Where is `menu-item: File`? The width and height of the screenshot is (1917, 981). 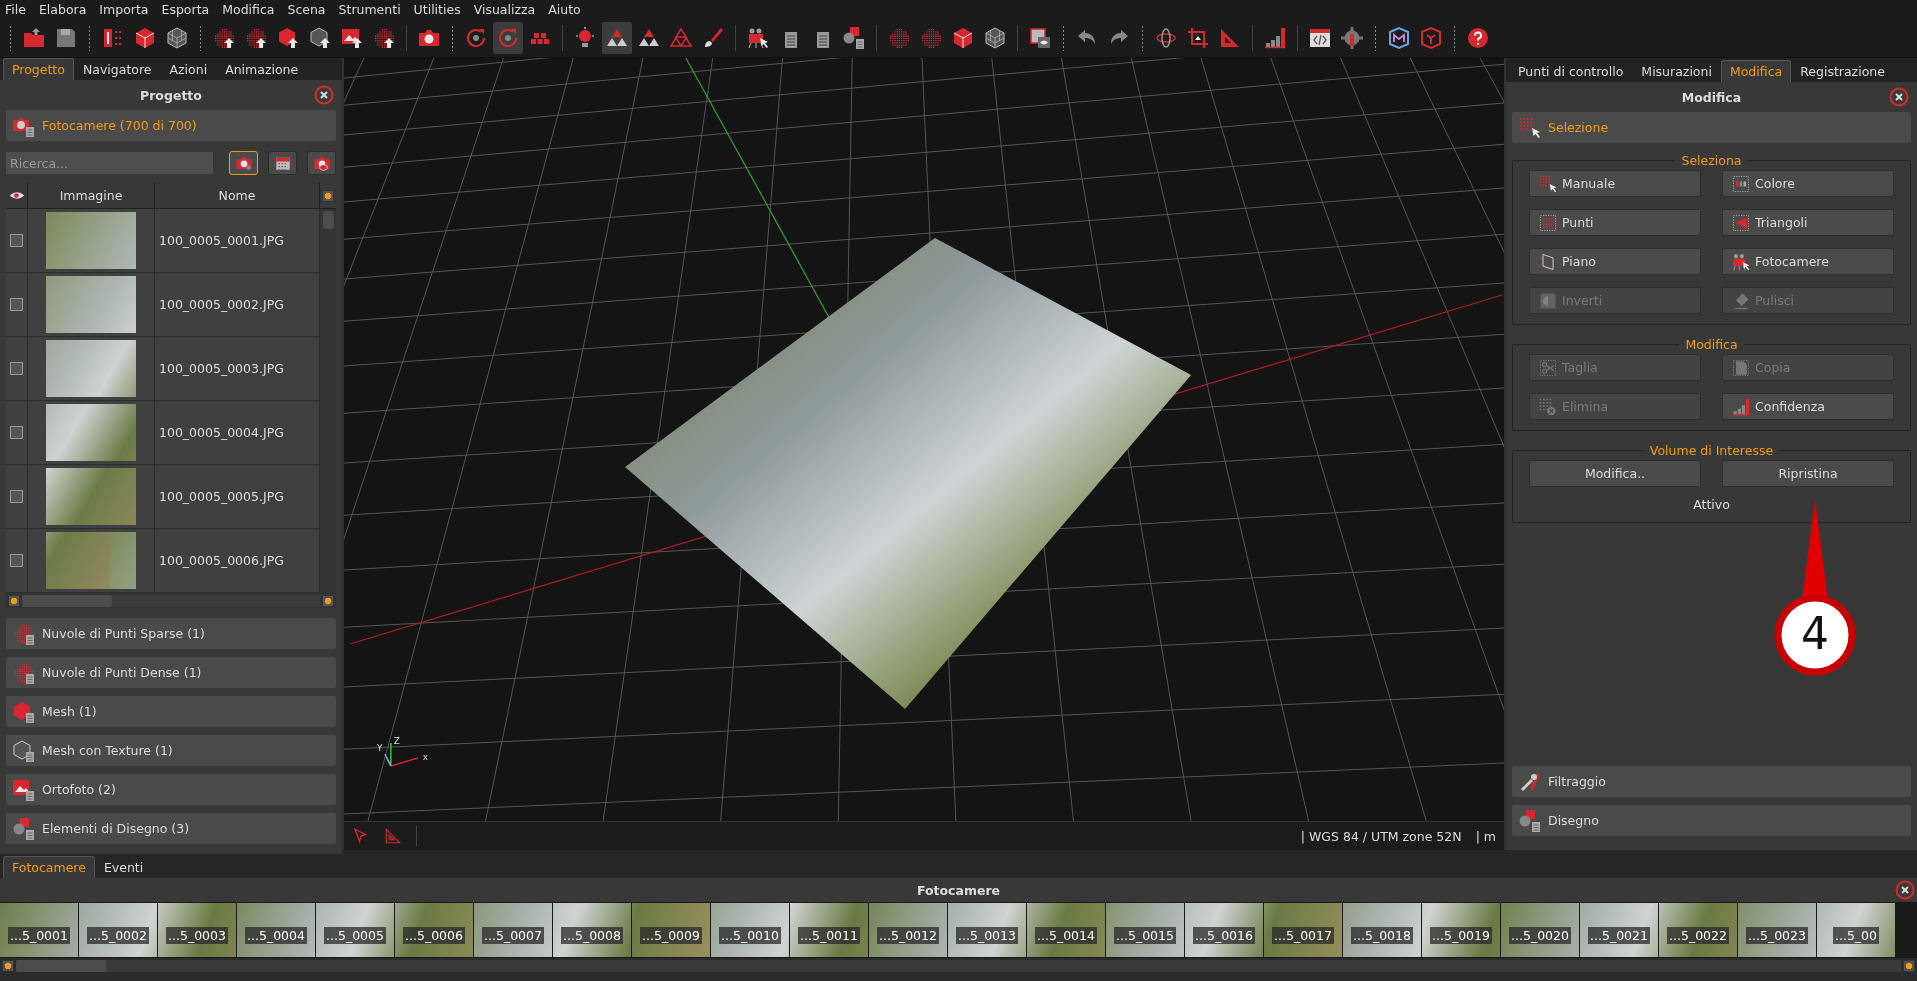
menu-item: File is located at coordinates (15, 9).